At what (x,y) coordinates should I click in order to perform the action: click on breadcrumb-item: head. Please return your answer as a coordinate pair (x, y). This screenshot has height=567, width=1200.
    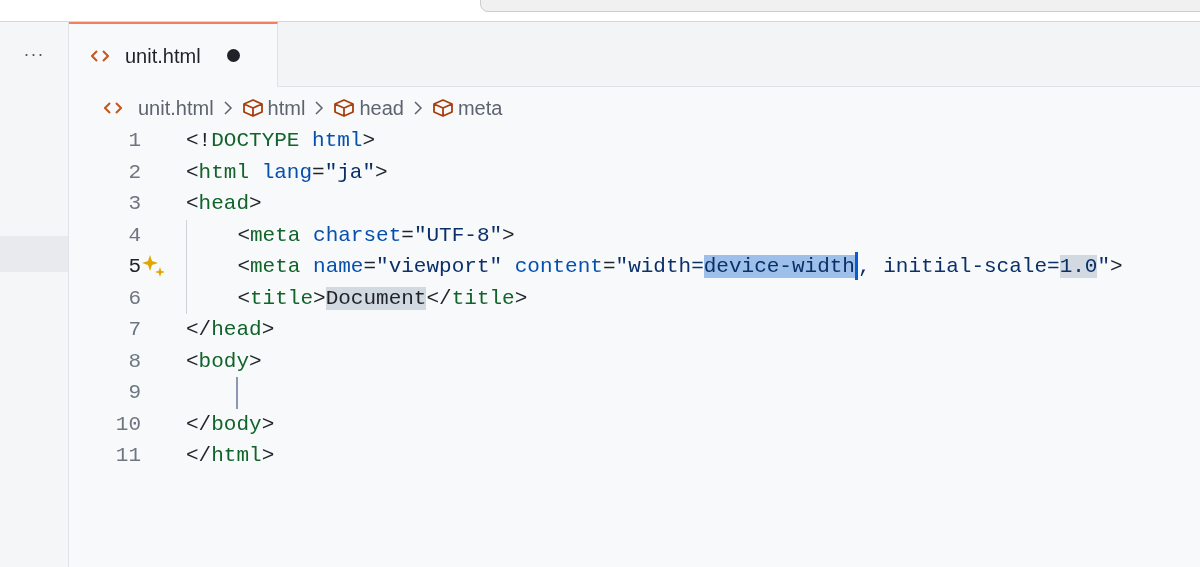
    Looking at the image, I should click on (368, 108).